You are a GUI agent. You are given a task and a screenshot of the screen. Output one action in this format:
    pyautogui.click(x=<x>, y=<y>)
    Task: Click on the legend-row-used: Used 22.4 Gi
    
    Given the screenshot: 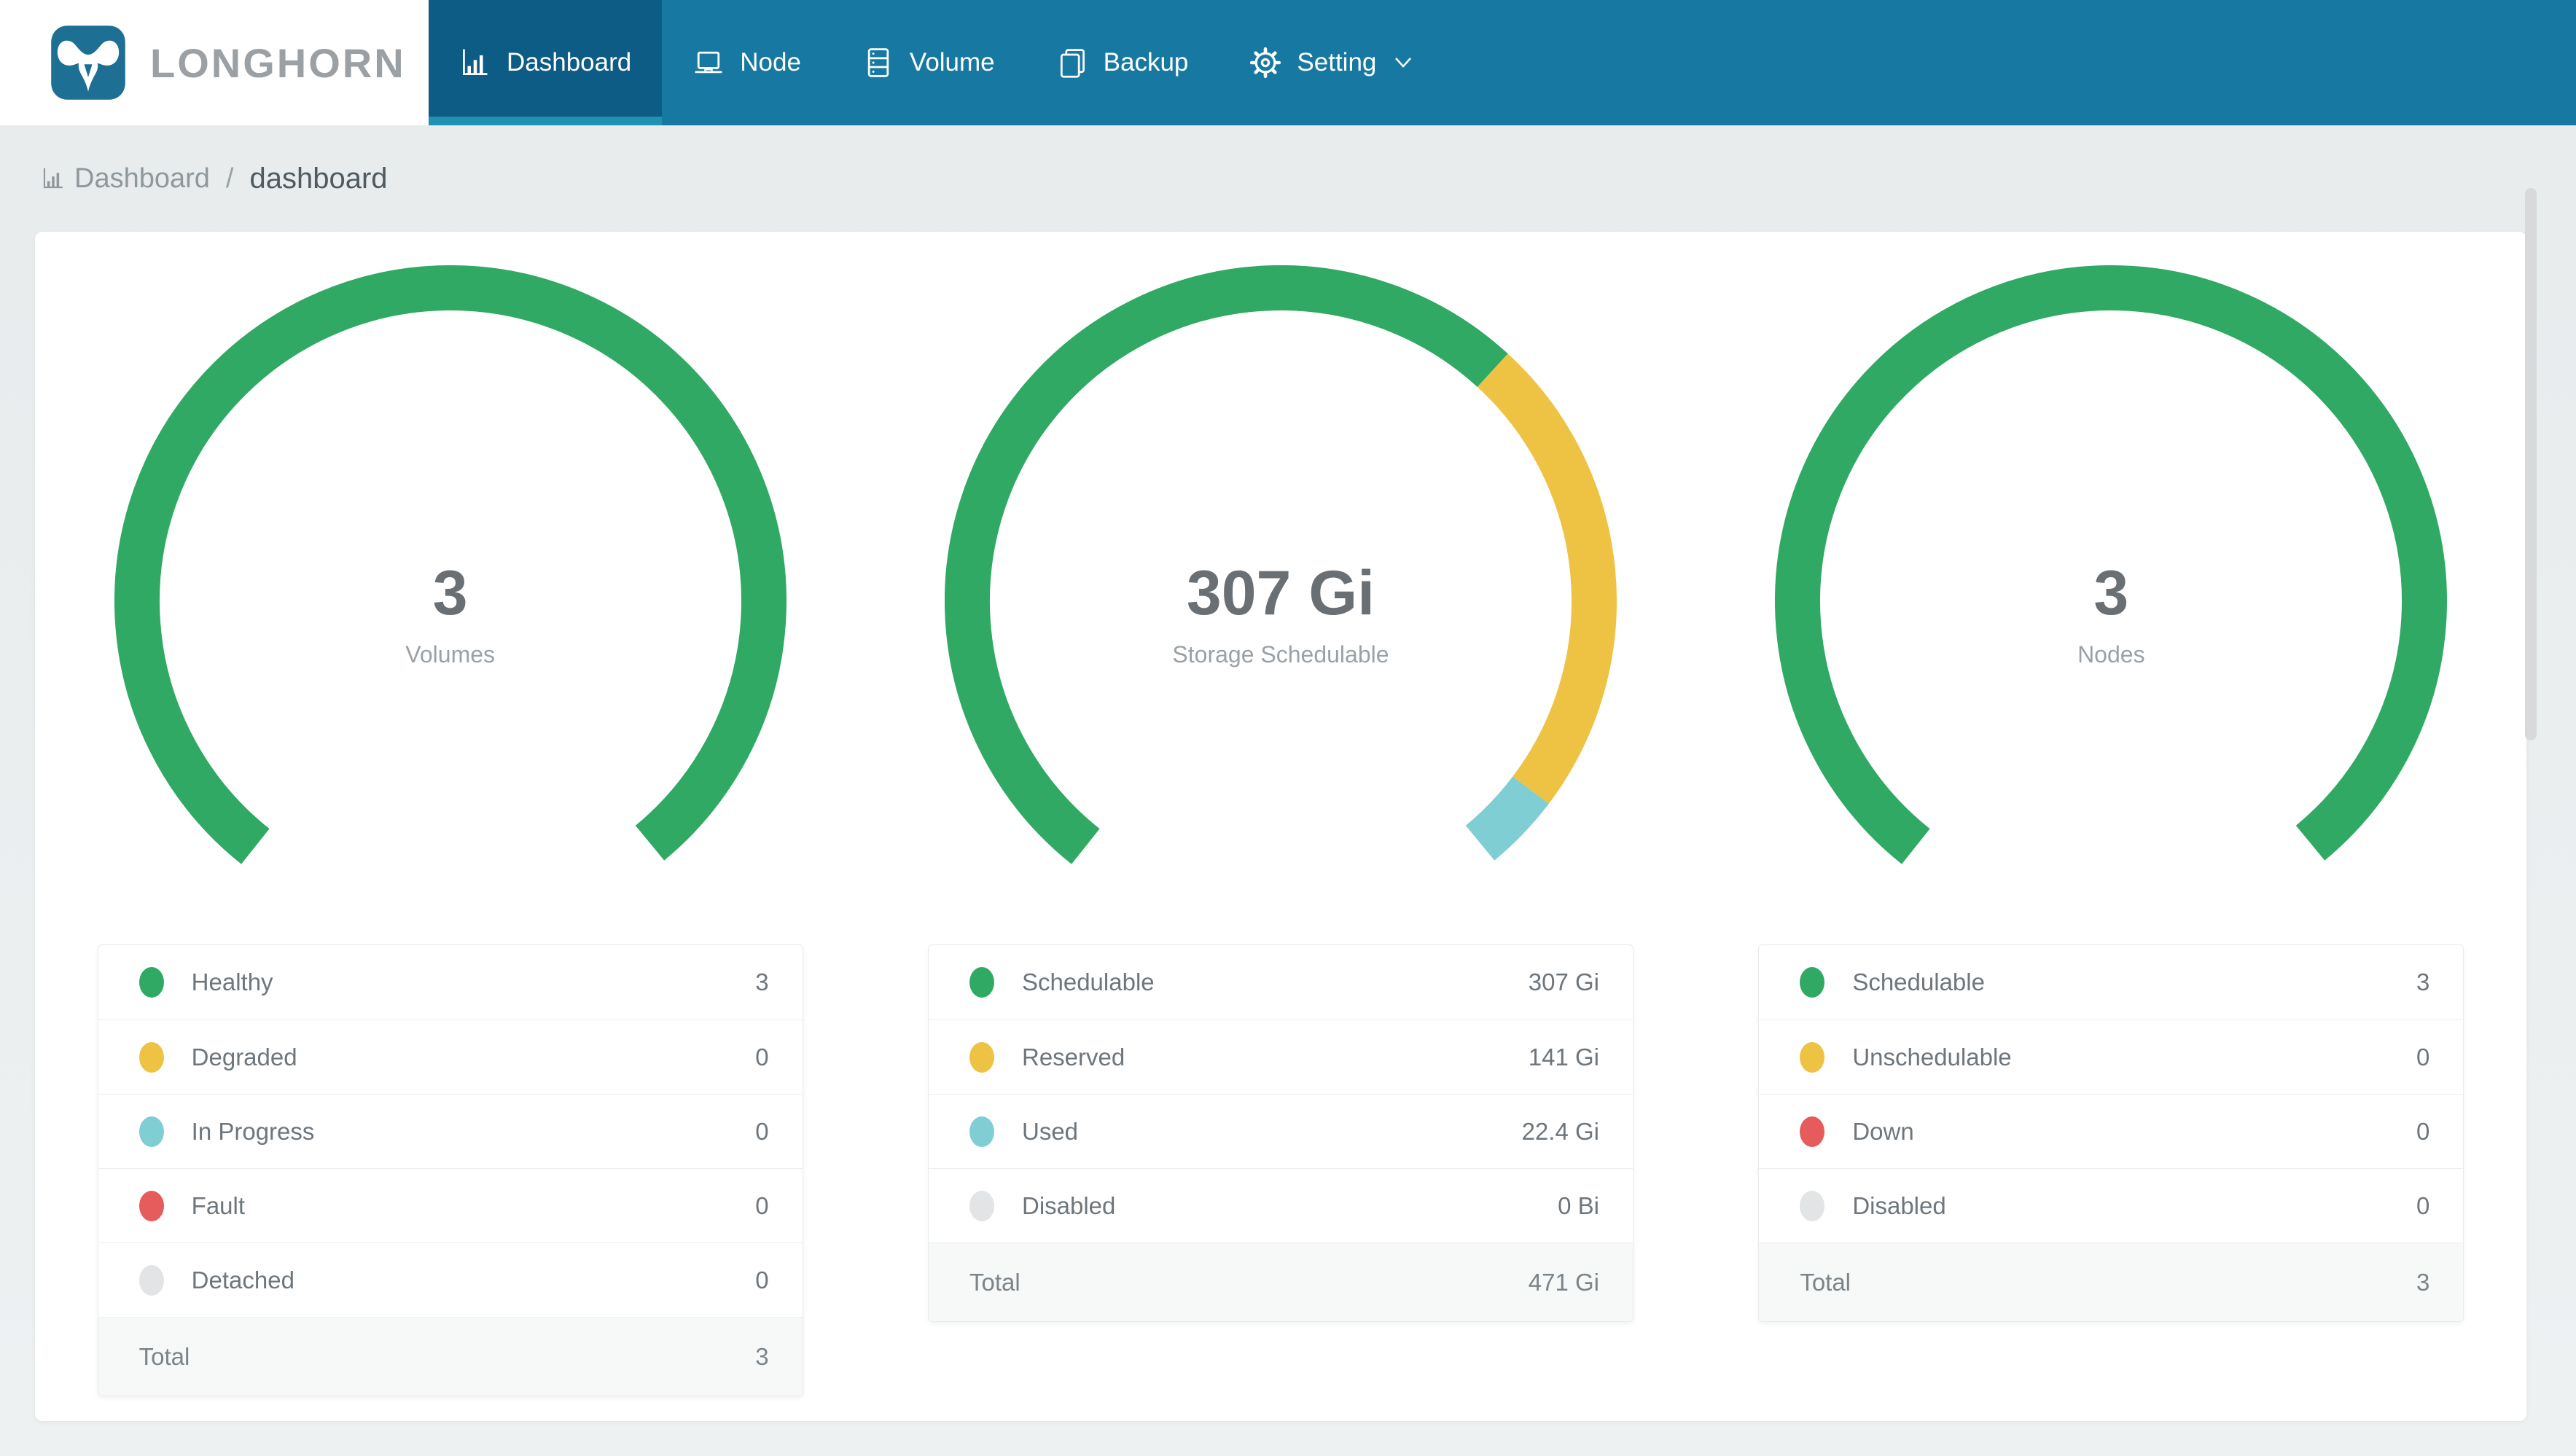 What is the action you would take?
    pyautogui.click(x=1280, y=1131)
    